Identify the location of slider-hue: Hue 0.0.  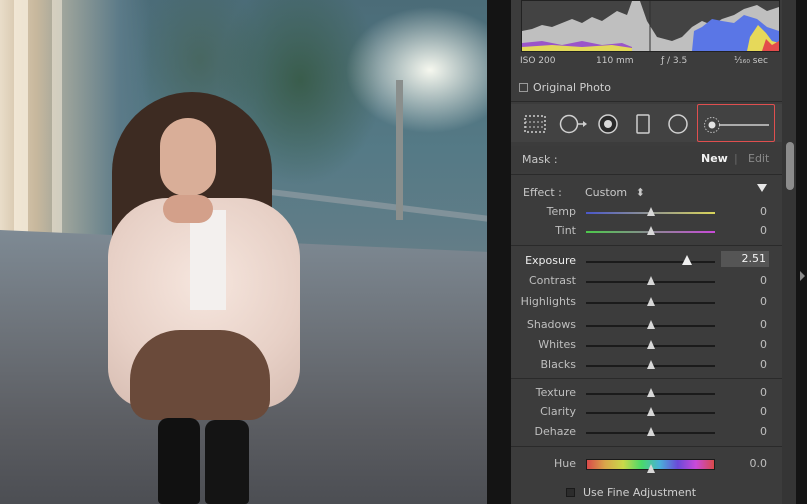
(646, 465).